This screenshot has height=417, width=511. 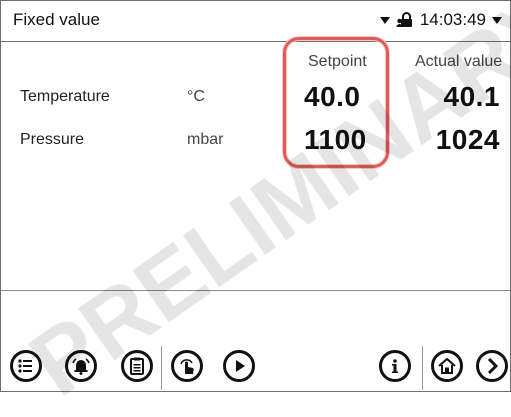 I want to click on actual-value-column-header: Actual value, so click(x=459, y=61).